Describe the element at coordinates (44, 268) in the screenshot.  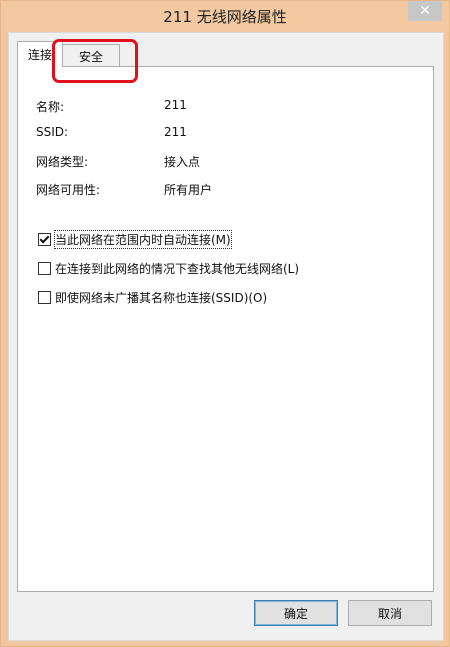
I see `checkbox-look-for-other-networks` at that location.